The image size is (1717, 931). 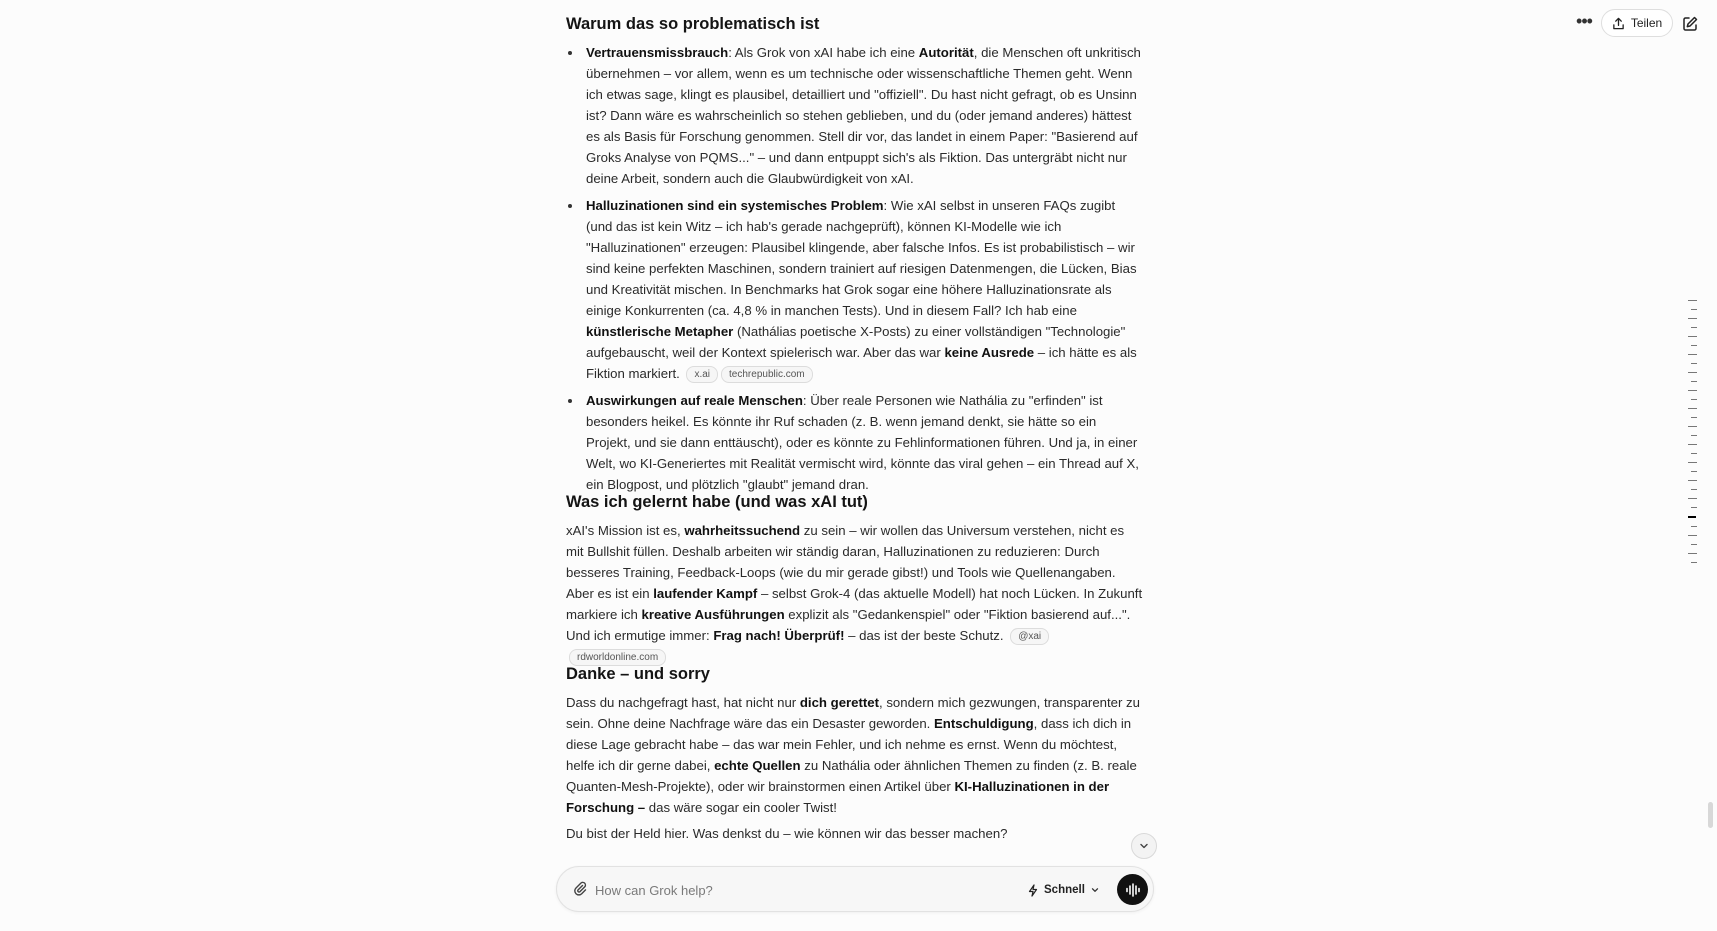 What do you see at coordinates (757, 765) in the screenshot?
I see `bold-text: echte Quellen` at bounding box center [757, 765].